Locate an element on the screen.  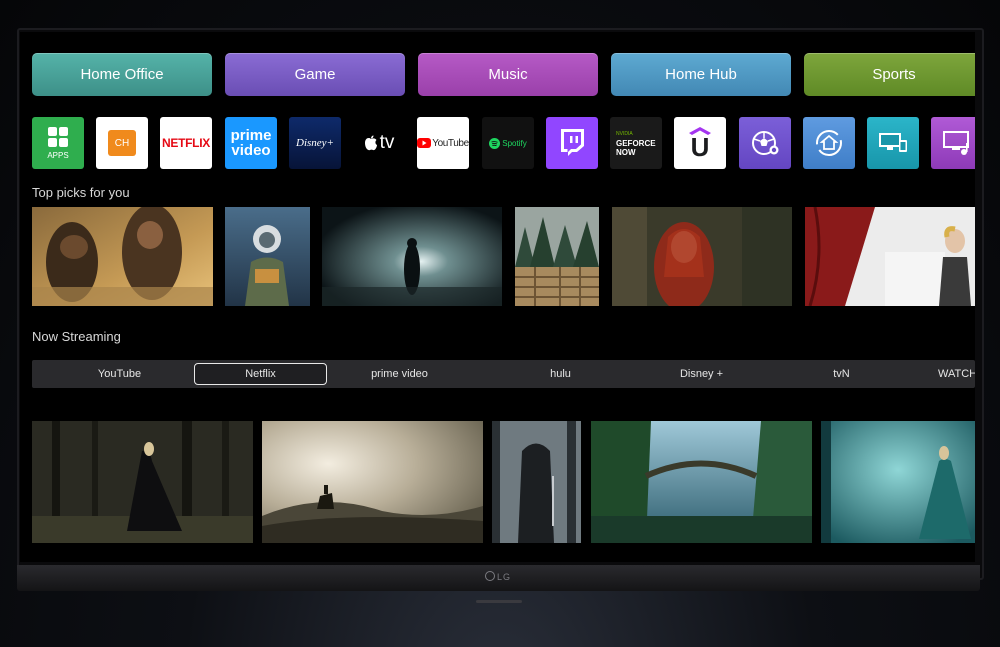
app-udemy: U is located at coordinates (700, 143).